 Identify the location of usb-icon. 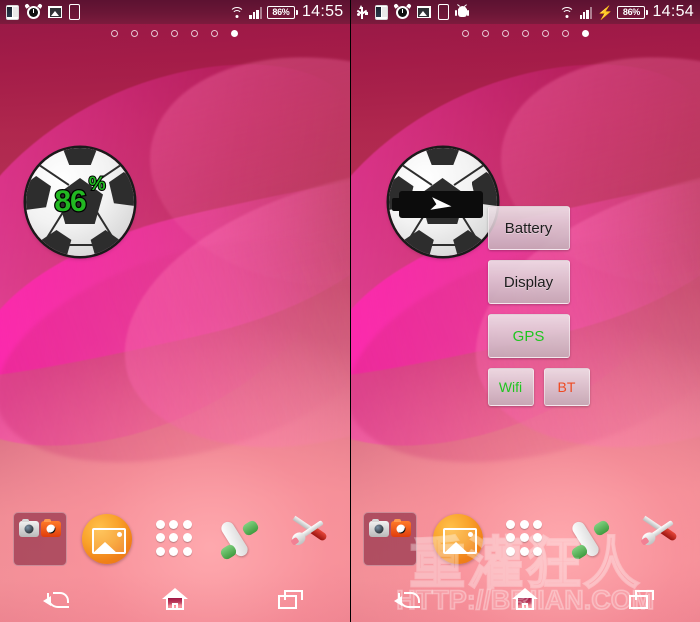
(362, 12).